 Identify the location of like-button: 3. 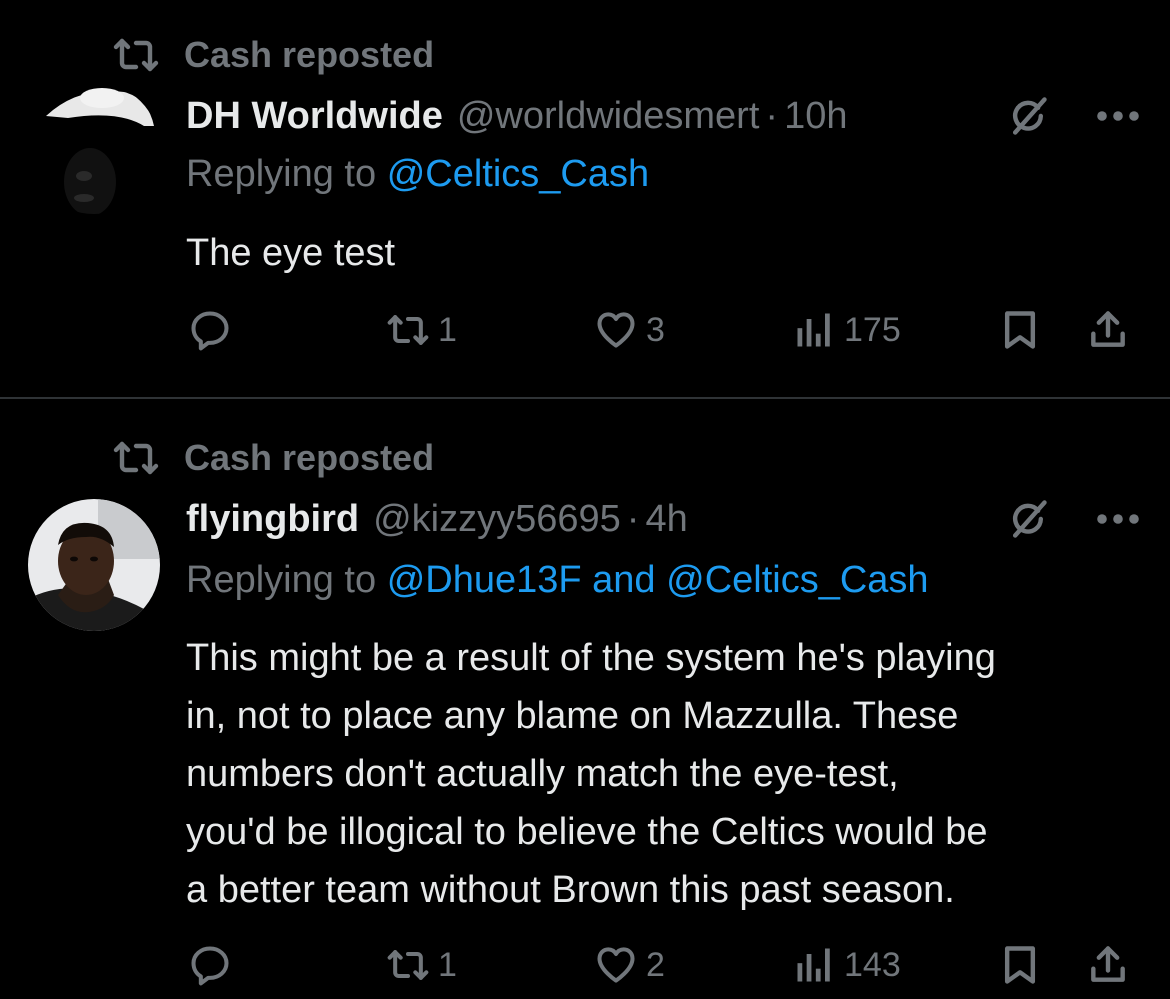
(629, 330).